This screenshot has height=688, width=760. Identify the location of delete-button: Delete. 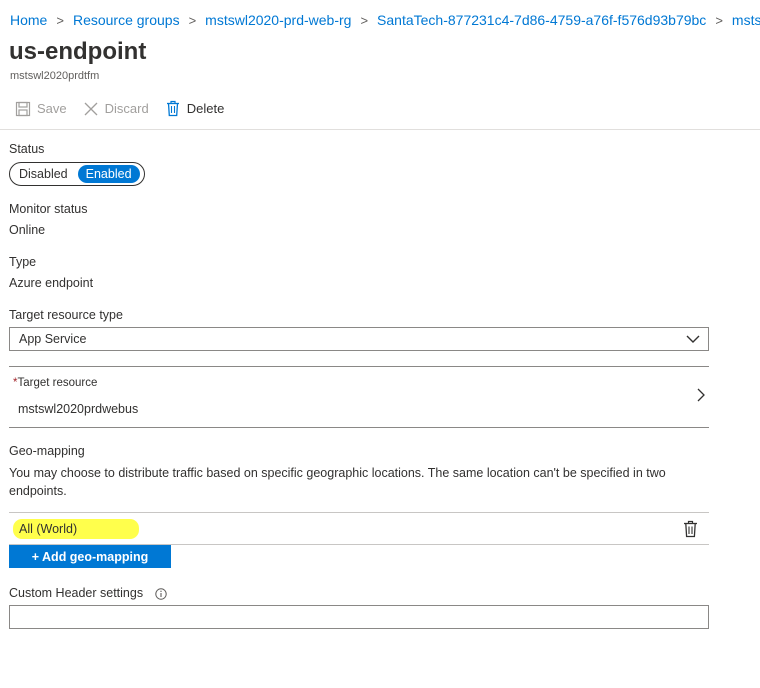
(195, 108).